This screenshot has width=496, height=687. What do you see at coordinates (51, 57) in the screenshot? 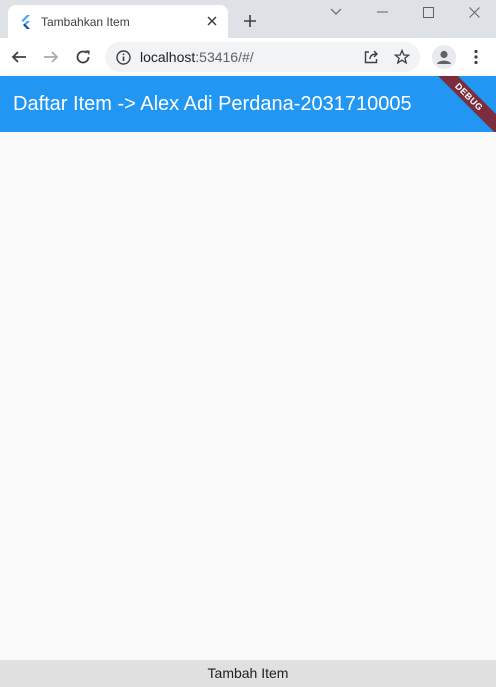
I see `arrow-right-icon` at bounding box center [51, 57].